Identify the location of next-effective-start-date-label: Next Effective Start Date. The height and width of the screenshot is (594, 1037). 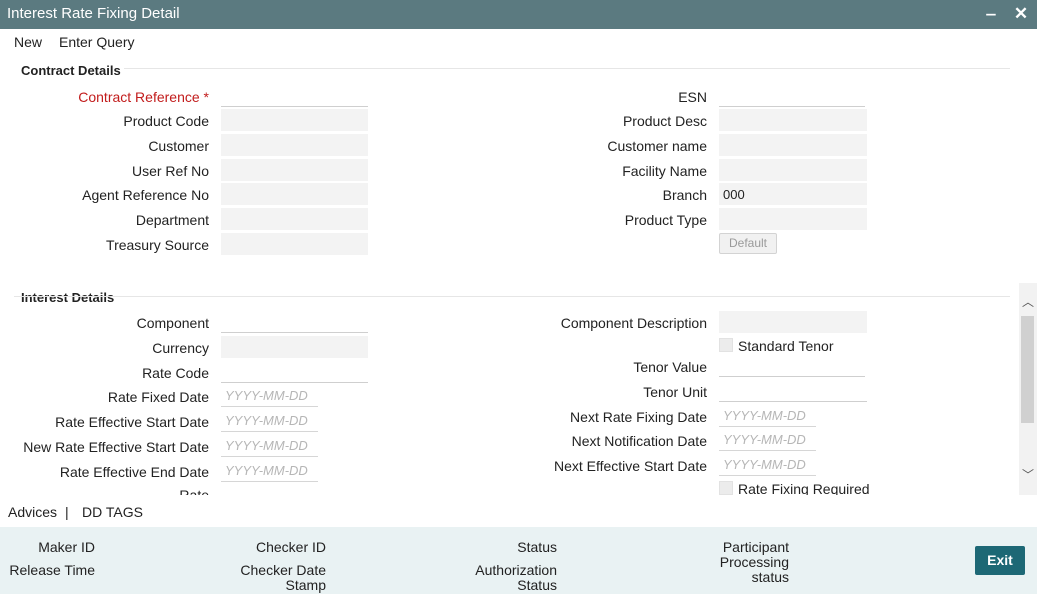
(630, 466).